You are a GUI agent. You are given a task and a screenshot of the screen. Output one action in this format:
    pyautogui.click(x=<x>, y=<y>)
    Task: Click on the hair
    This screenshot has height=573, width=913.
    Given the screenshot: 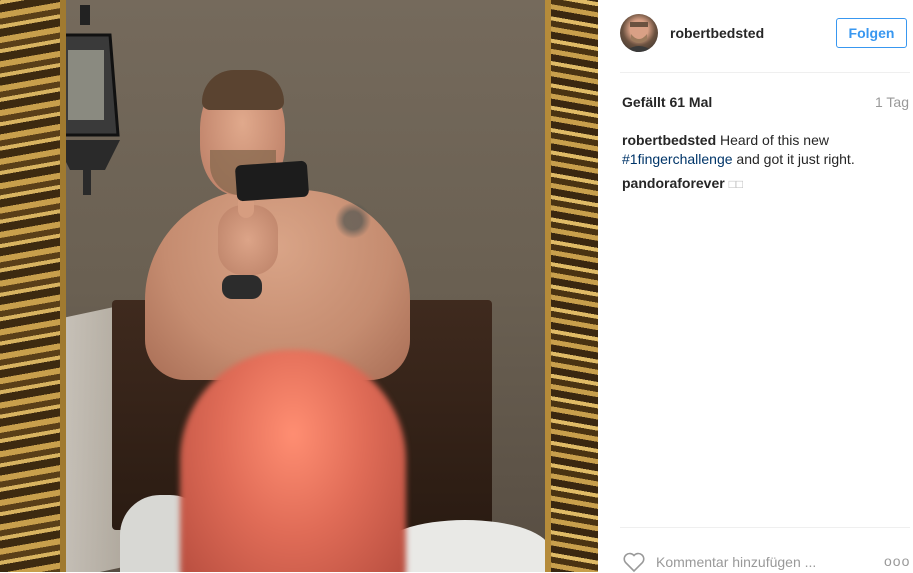 What is the action you would take?
    pyautogui.click(x=243, y=90)
    